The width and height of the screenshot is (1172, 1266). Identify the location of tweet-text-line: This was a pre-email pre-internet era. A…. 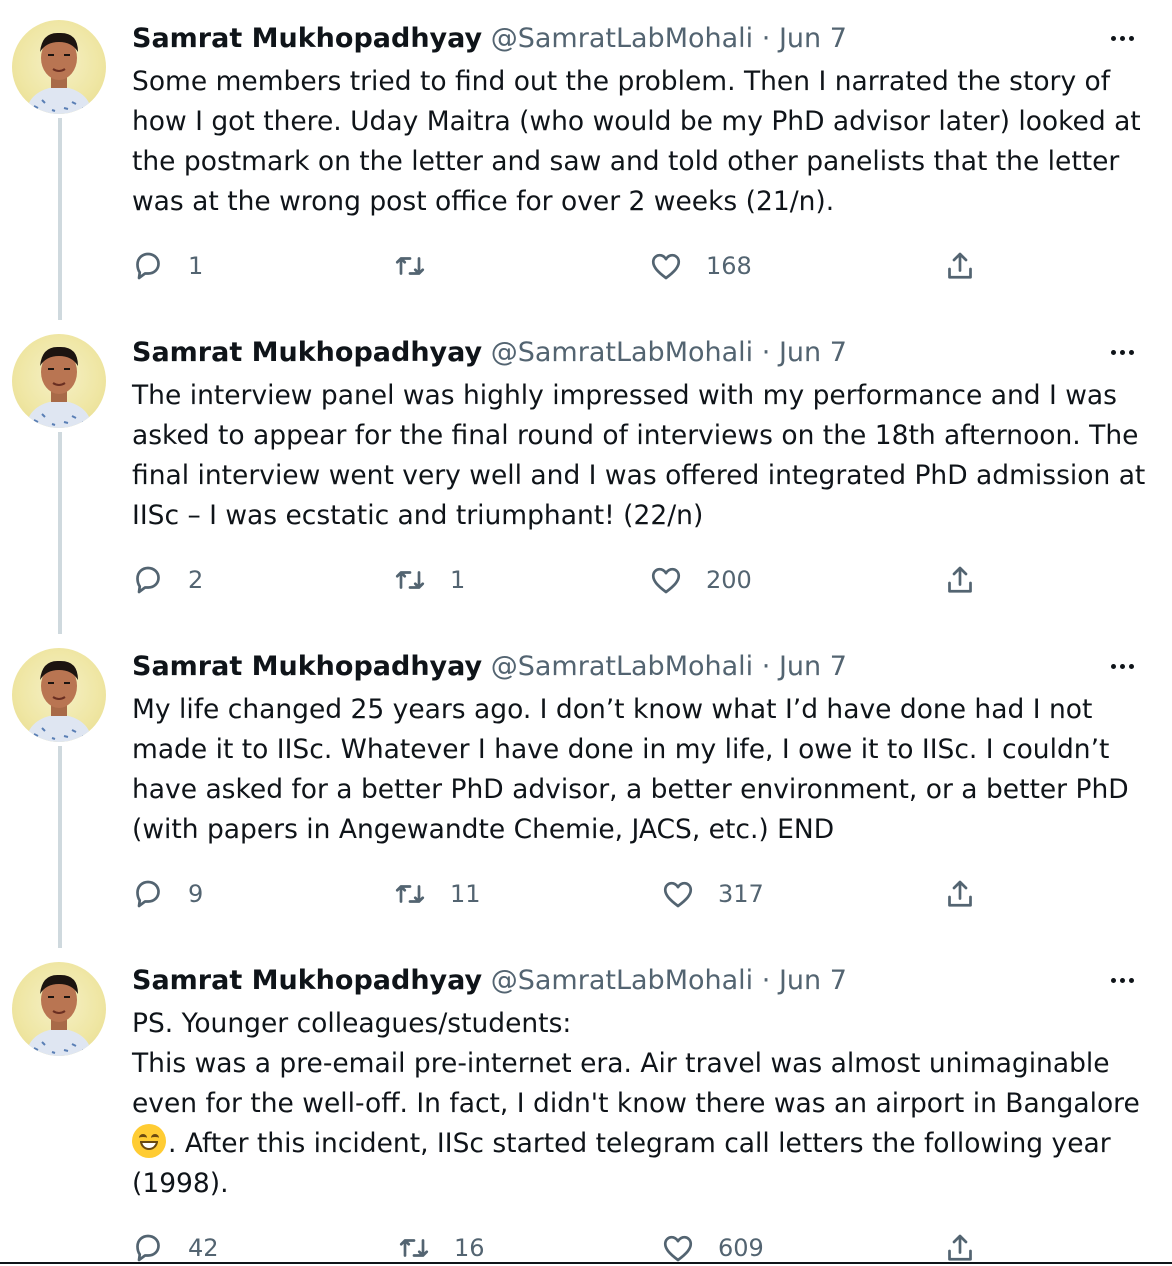
(621, 1063).